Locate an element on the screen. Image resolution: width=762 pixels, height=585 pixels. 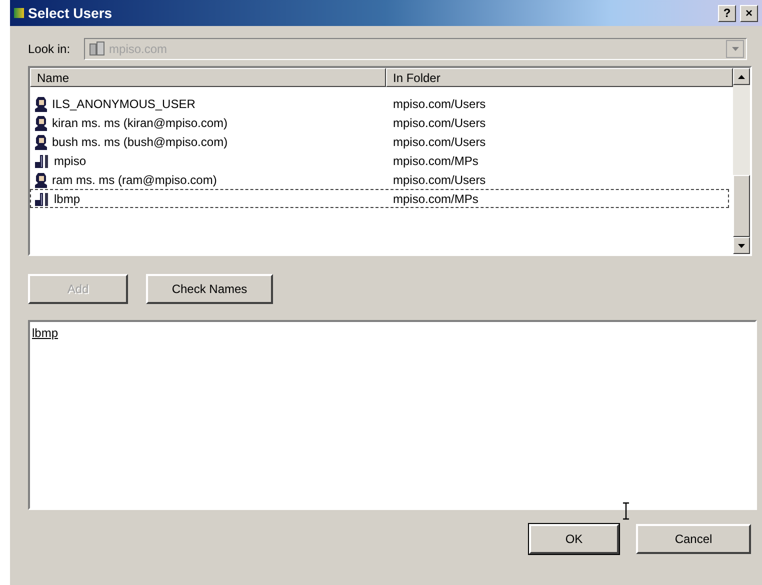
ok-button: OK is located at coordinates (574, 539).